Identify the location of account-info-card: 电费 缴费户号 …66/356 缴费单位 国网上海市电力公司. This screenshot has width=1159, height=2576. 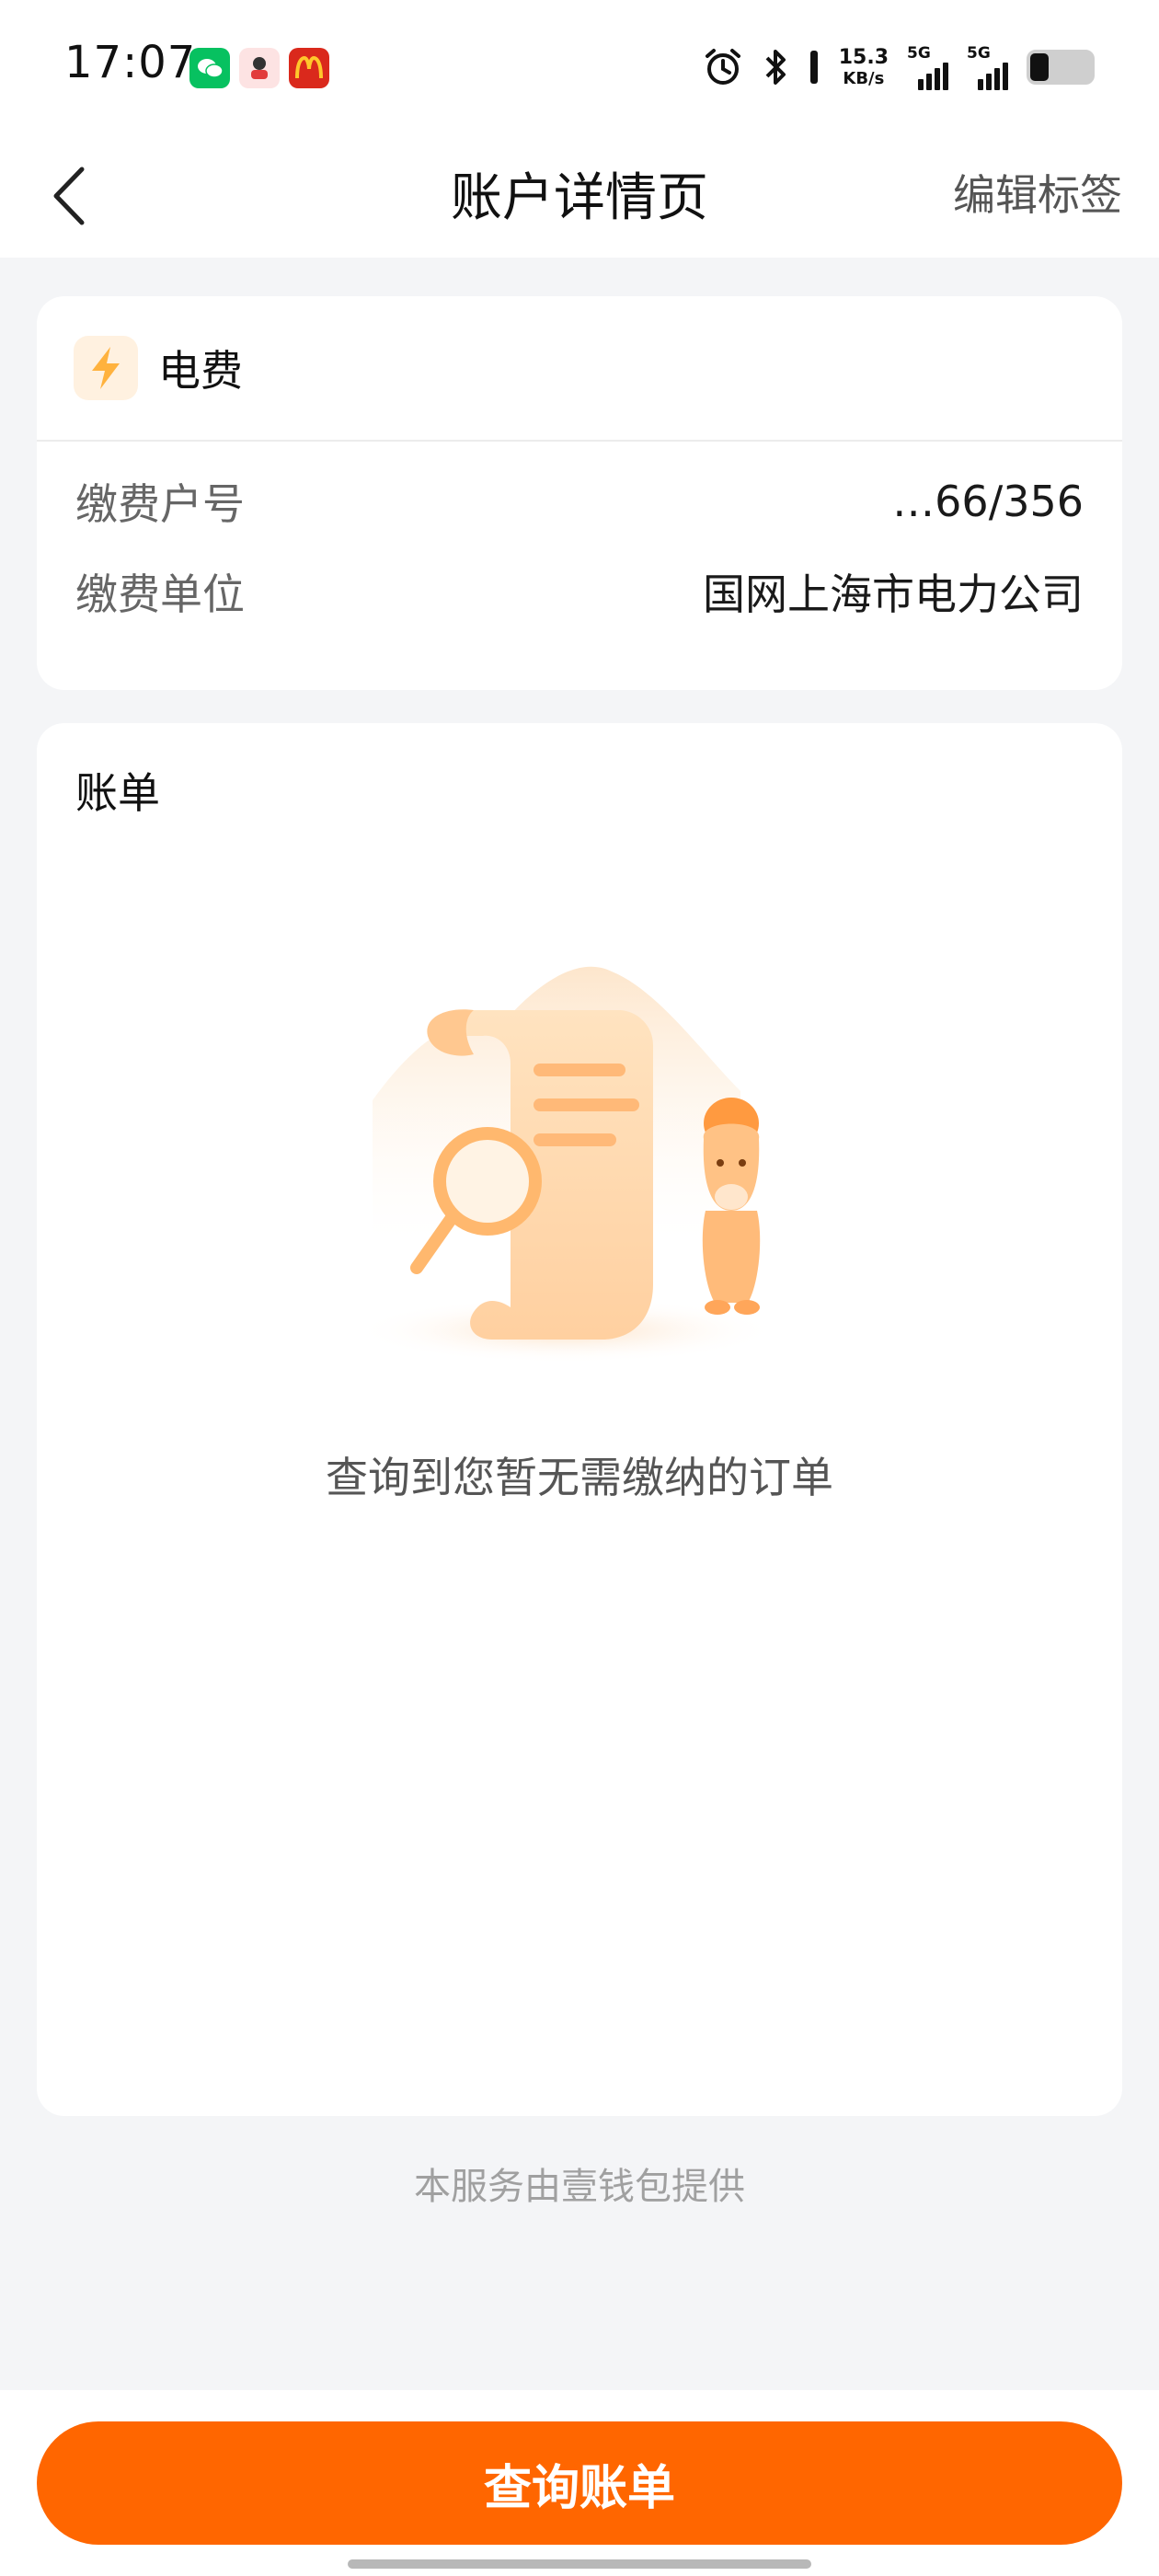
(579, 493).